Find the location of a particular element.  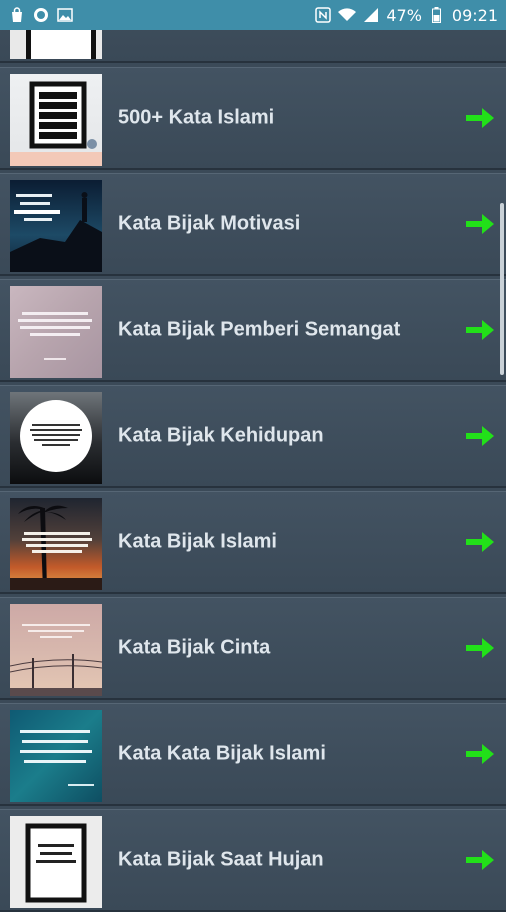

list-item: Kata Bijak Kehidupan is located at coordinates (253, 436).